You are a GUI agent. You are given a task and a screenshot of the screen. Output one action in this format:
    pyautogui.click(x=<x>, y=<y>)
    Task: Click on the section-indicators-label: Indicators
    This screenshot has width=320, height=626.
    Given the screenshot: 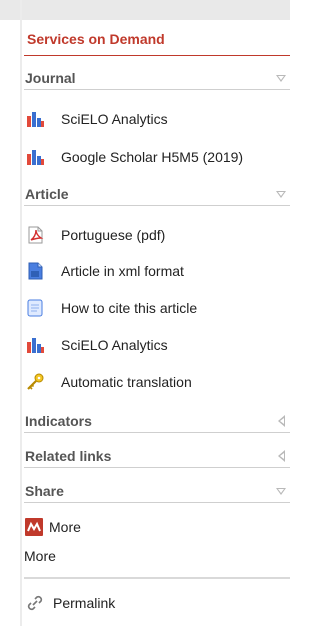 What is the action you would take?
    pyautogui.click(x=58, y=421)
    